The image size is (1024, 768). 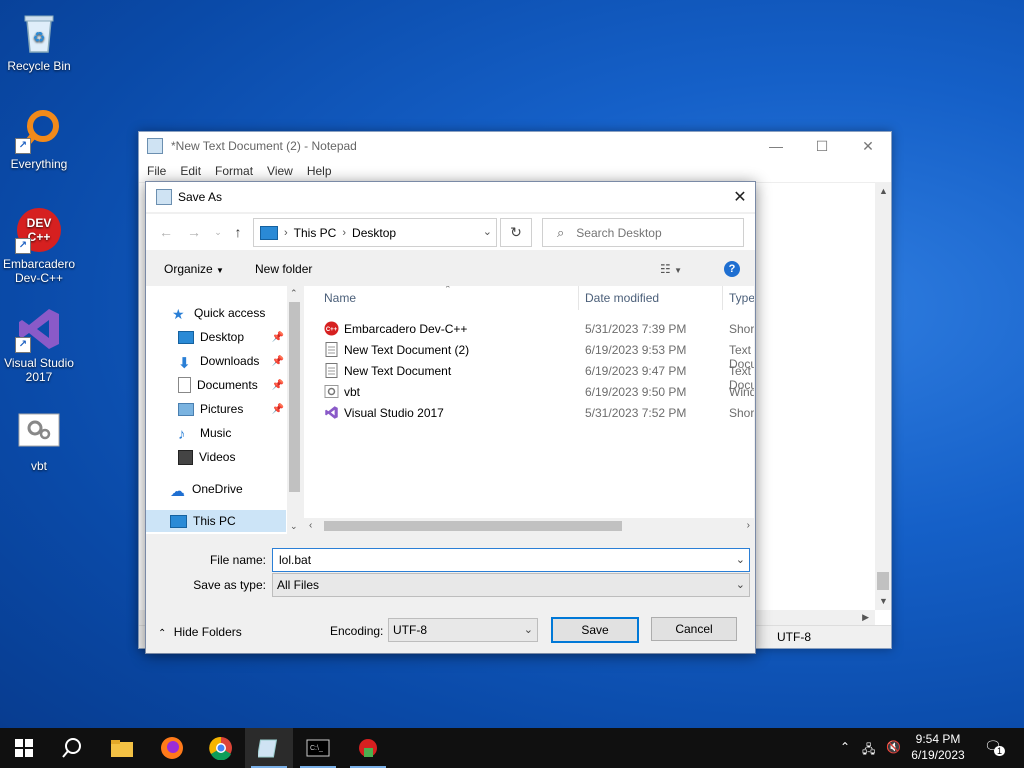 What do you see at coordinates (868, 146) in the screenshot?
I see `close-button: ✕` at bounding box center [868, 146].